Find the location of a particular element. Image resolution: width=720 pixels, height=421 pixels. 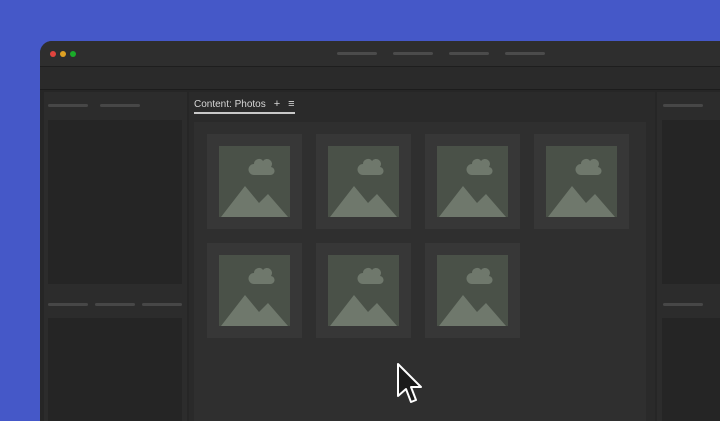

right-panel-bottom-area is located at coordinates (691, 369).